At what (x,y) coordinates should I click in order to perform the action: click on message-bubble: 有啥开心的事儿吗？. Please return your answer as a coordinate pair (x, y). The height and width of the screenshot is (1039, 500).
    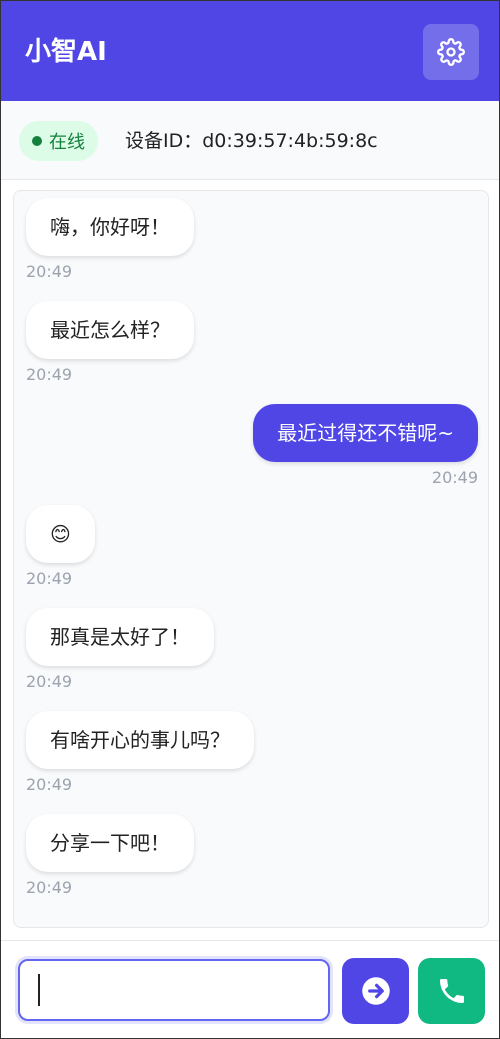
    Looking at the image, I should click on (140, 740).